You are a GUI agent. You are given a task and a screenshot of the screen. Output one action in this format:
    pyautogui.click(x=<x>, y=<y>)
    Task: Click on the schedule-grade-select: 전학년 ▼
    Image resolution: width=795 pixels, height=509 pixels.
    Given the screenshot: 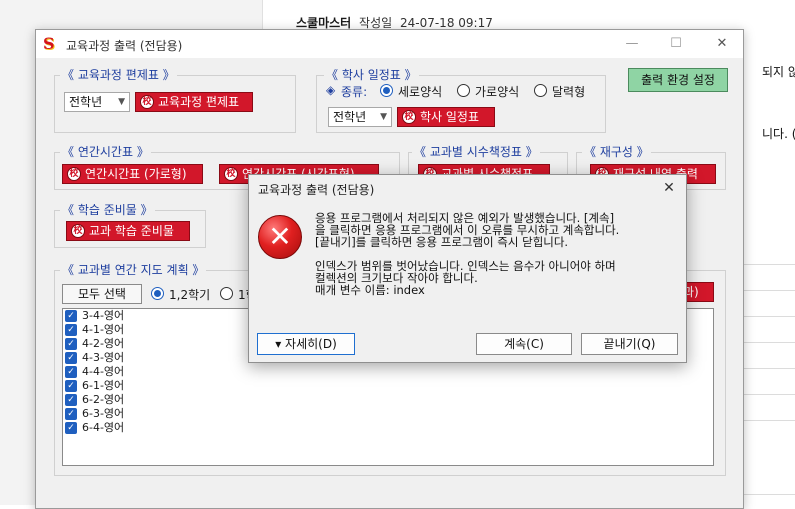 What is the action you would take?
    pyautogui.click(x=360, y=117)
    